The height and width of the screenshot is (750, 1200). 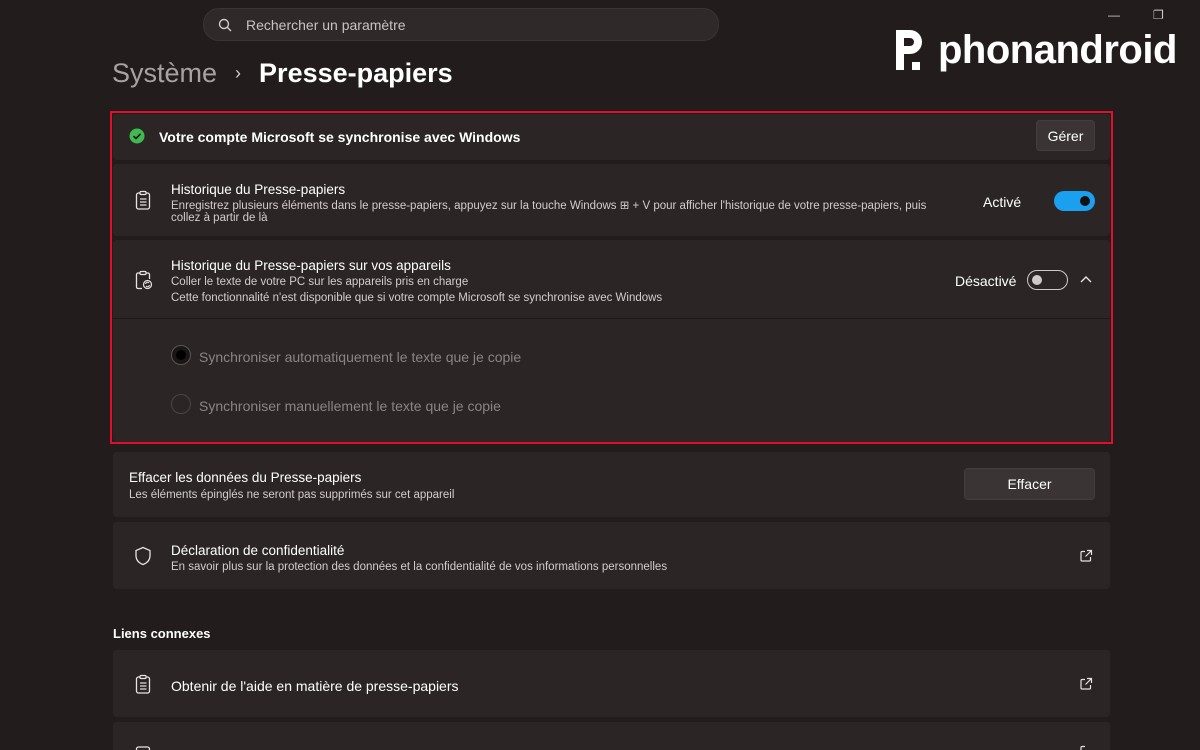 I want to click on clipboard-icon, so click(x=143, y=748).